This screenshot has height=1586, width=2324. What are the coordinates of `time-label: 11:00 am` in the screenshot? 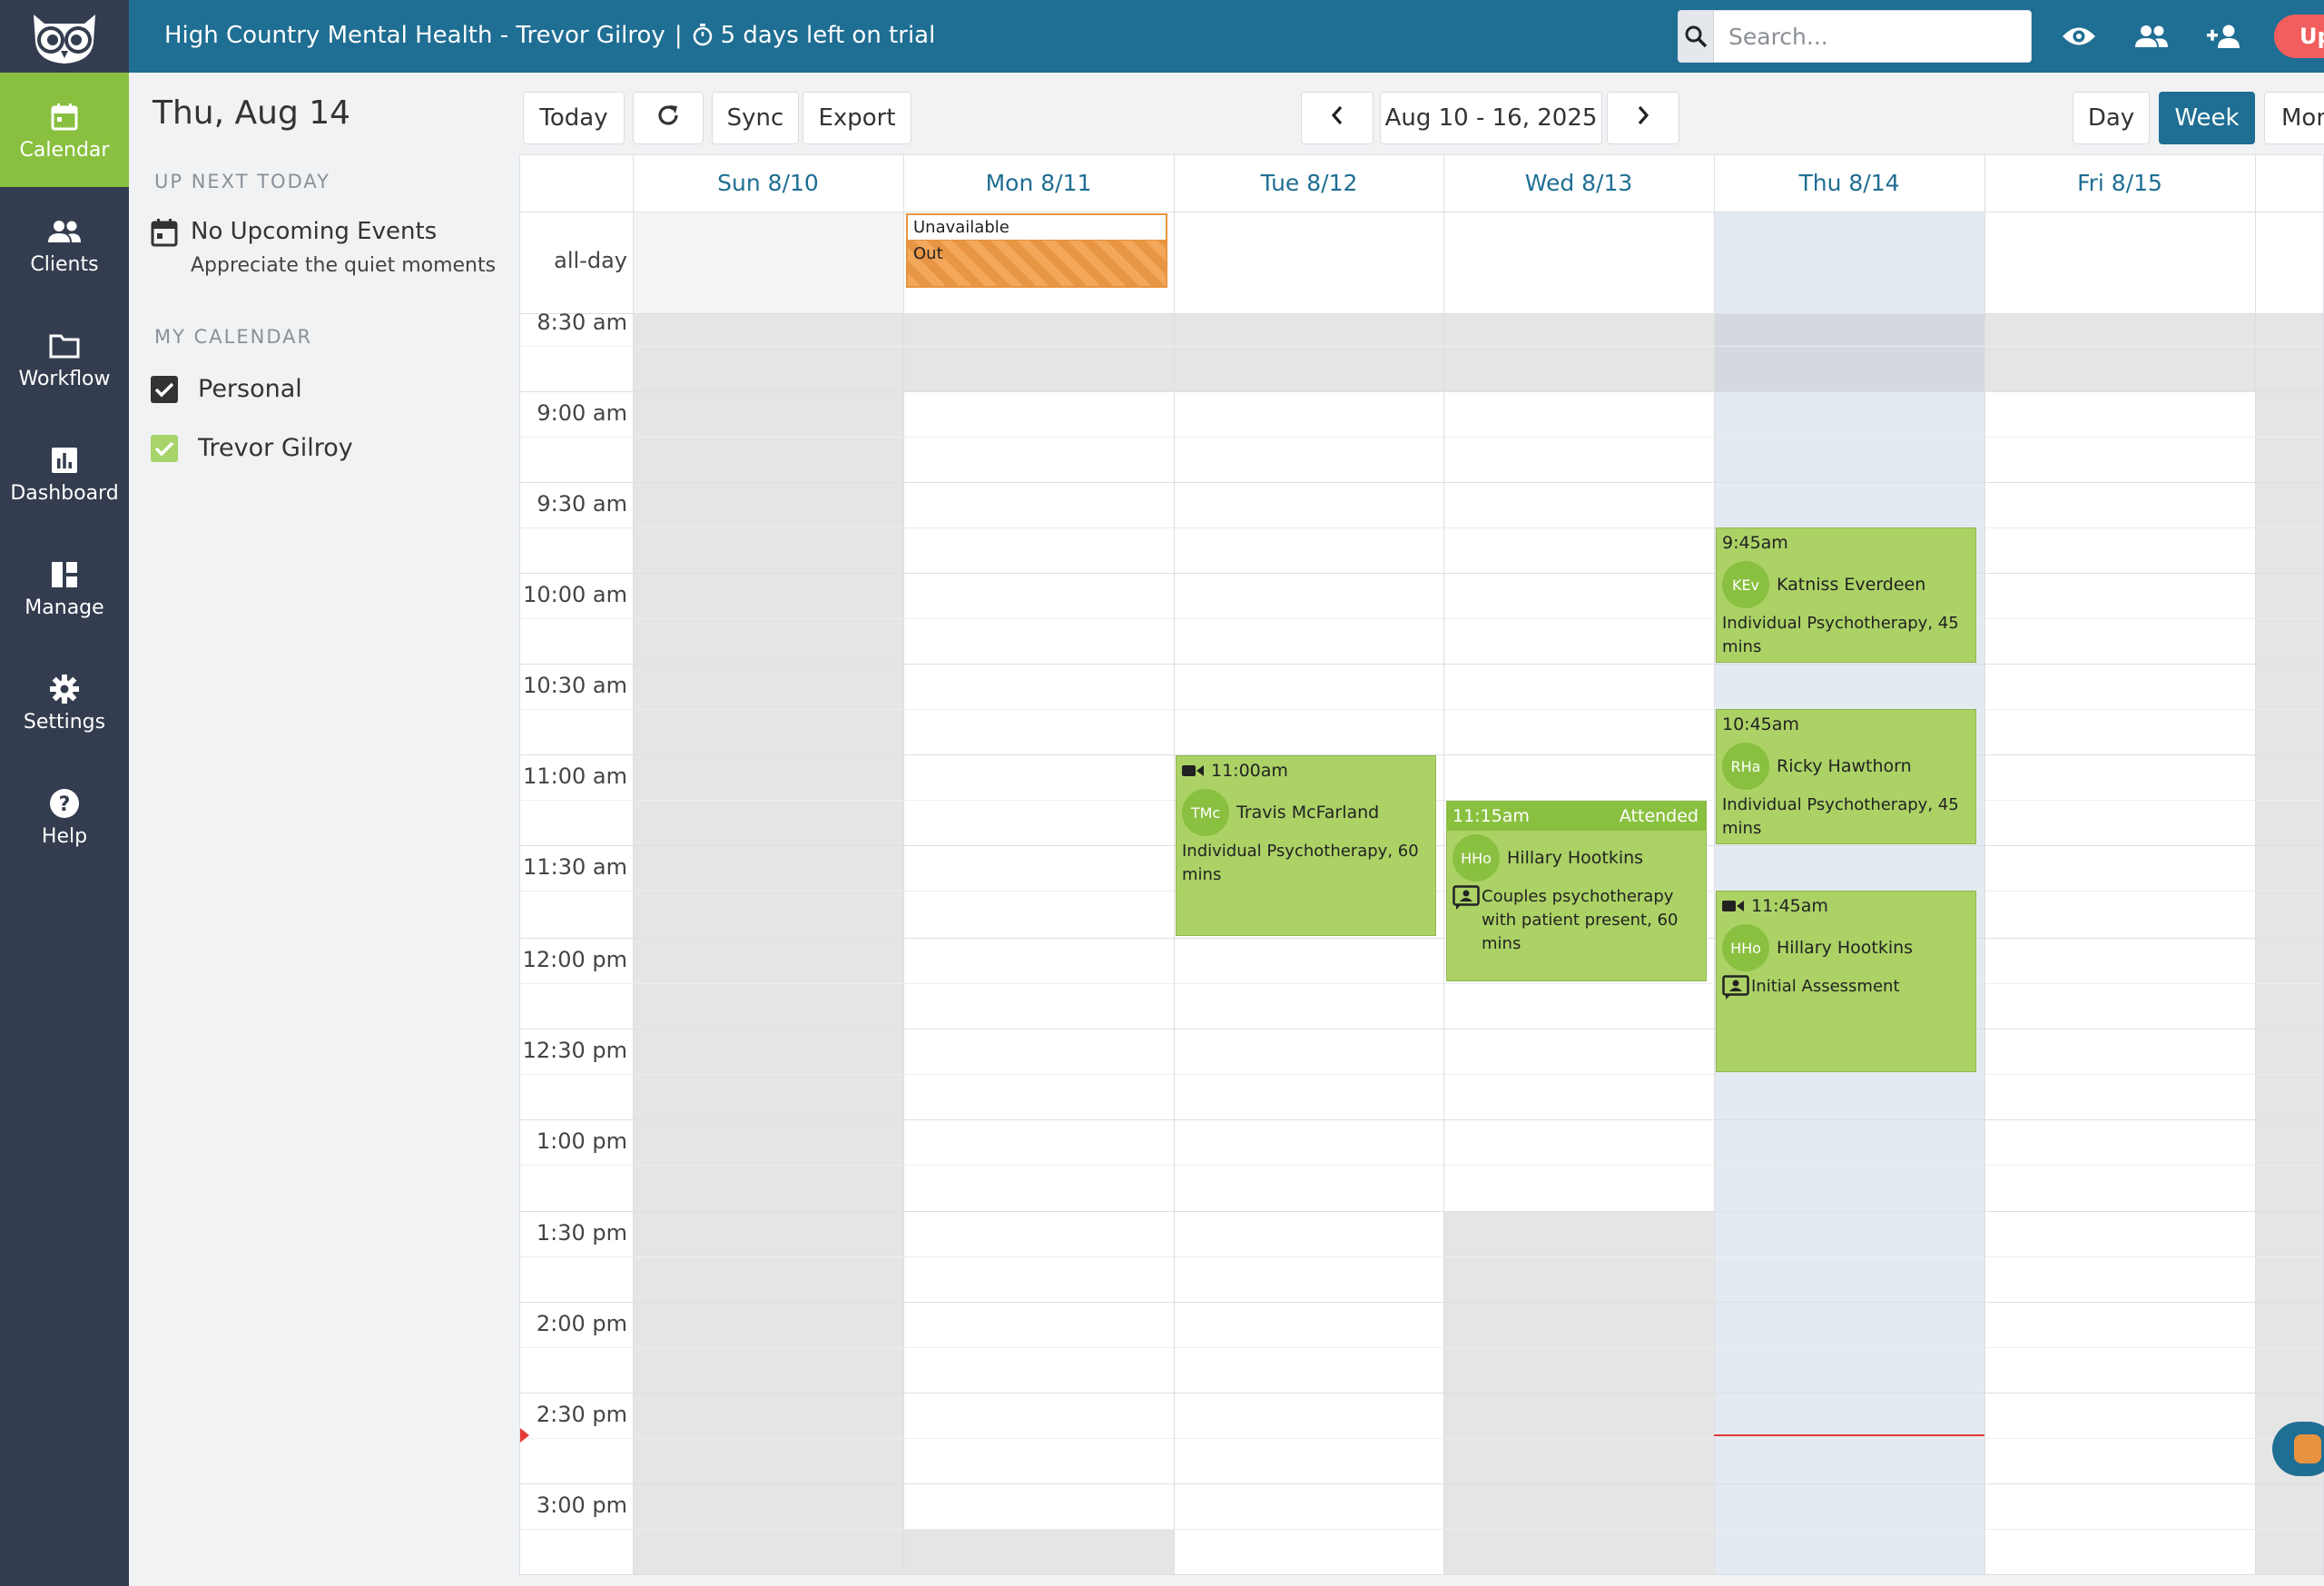 It's located at (575, 776).